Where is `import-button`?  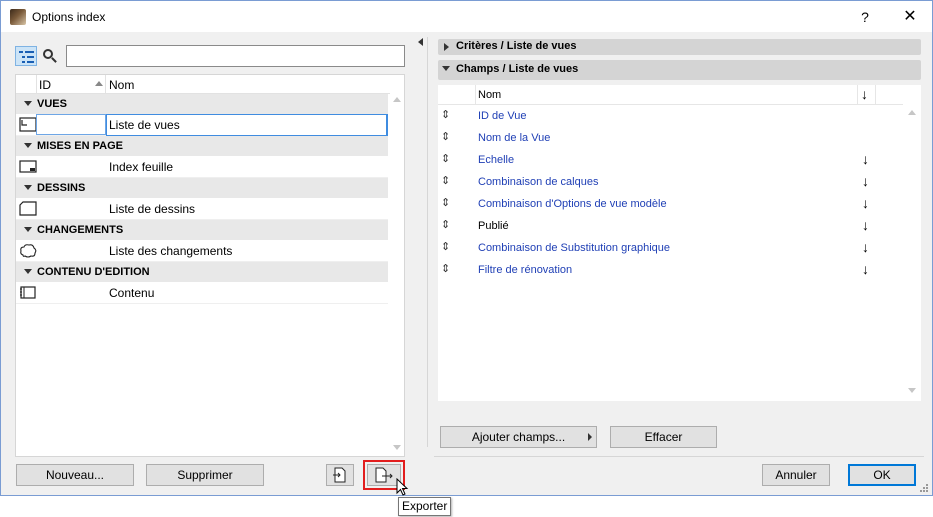 import-button is located at coordinates (340, 475).